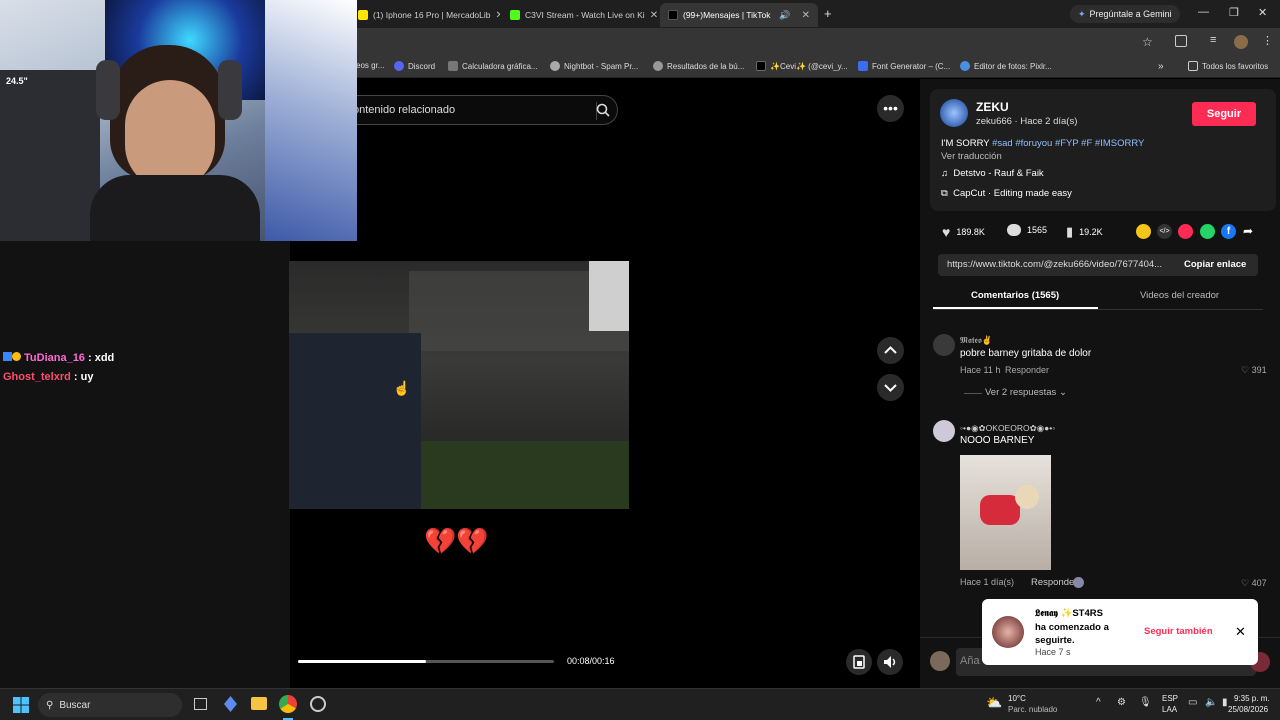 This screenshot has width=1280, height=720. I want to click on send-icon, so click(1185, 231).